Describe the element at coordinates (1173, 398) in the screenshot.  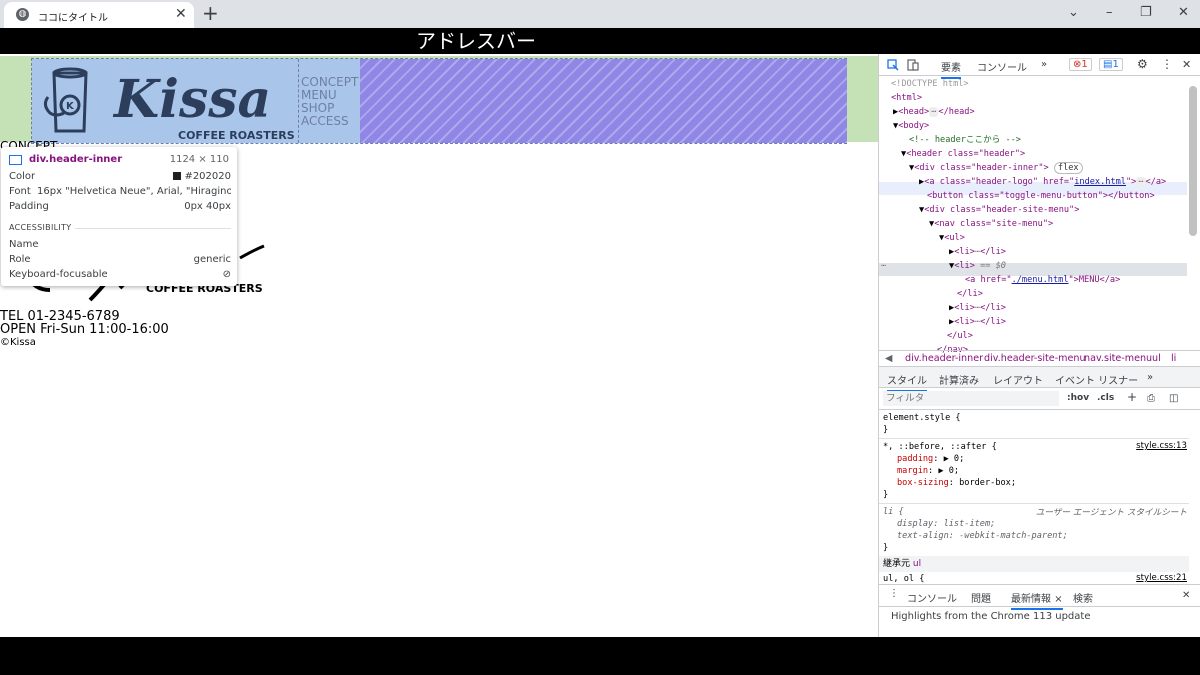
I see `toggle-sidebar-icon: ◫` at that location.